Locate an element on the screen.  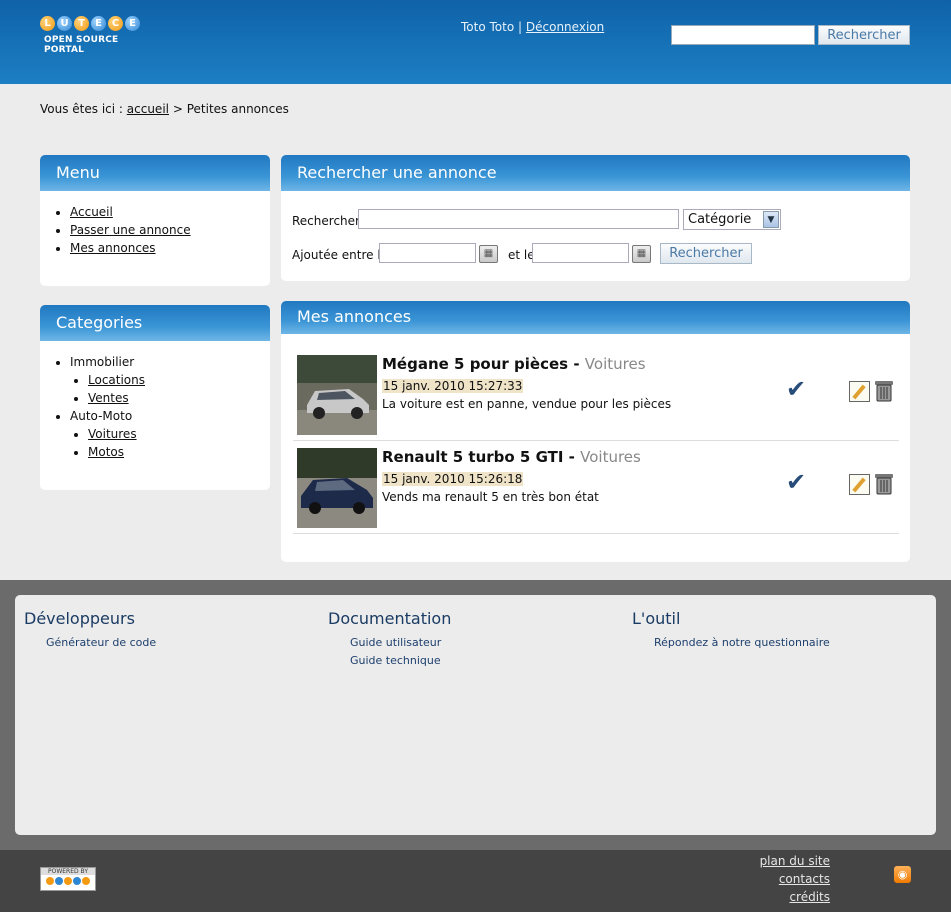
breadcrumb-prefix: Vous êtes ici : is located at coordinates (81, 109).